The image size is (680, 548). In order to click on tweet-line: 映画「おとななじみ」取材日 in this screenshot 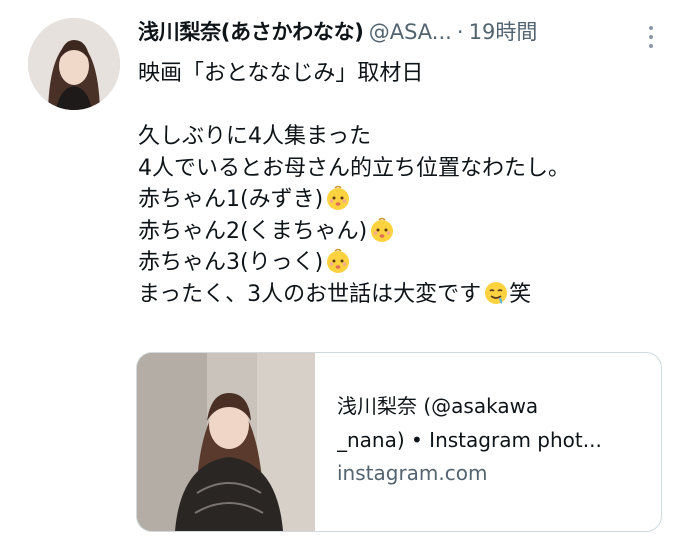, I will do `click(281, 73)`.